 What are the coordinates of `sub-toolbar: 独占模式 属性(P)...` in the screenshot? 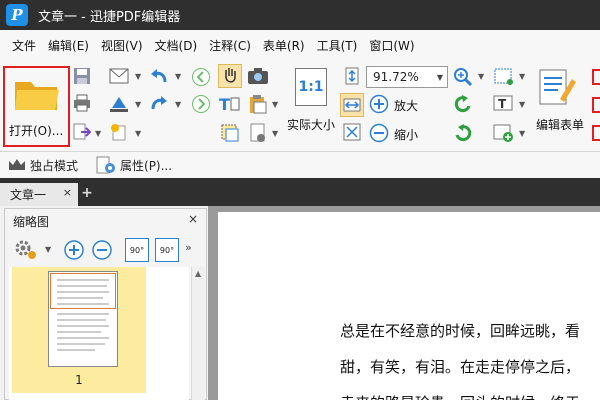 It's located at (300, 165).